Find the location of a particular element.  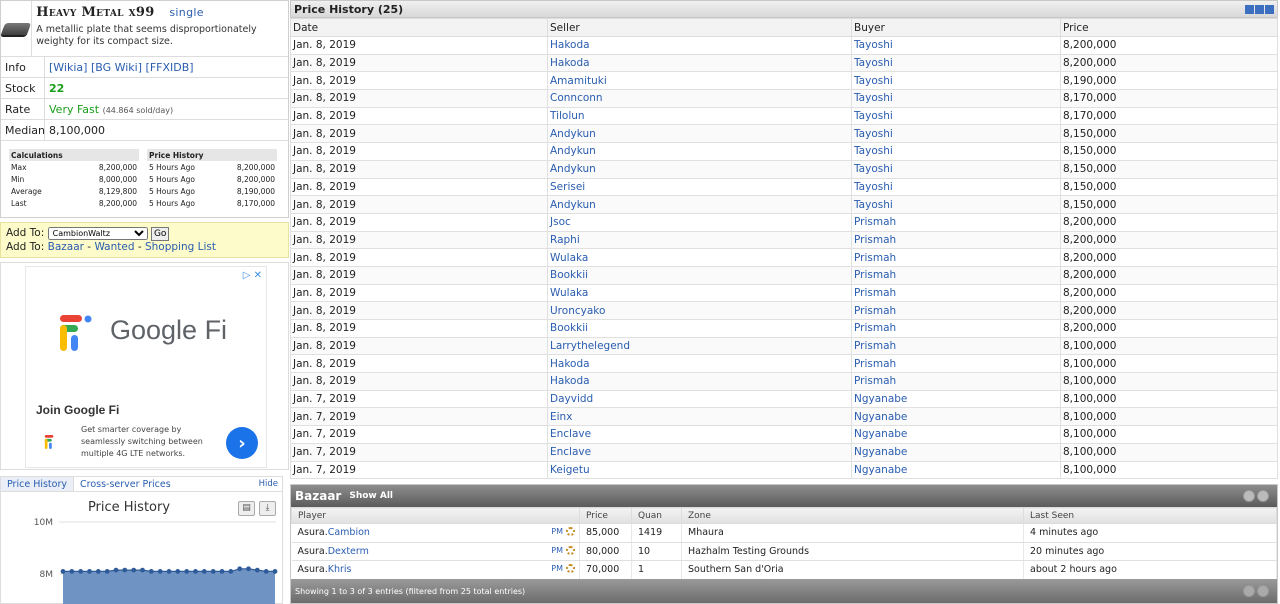

col-last-seen: Last Seen is located at coordinates (1150, 515).